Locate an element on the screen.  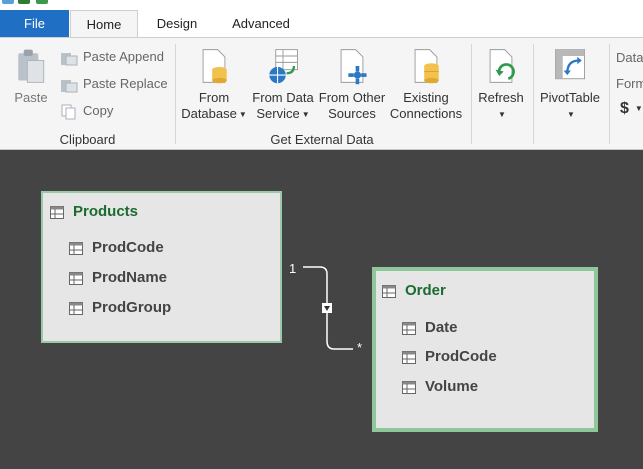
column-date: Date is located at coordinates (430, 327).